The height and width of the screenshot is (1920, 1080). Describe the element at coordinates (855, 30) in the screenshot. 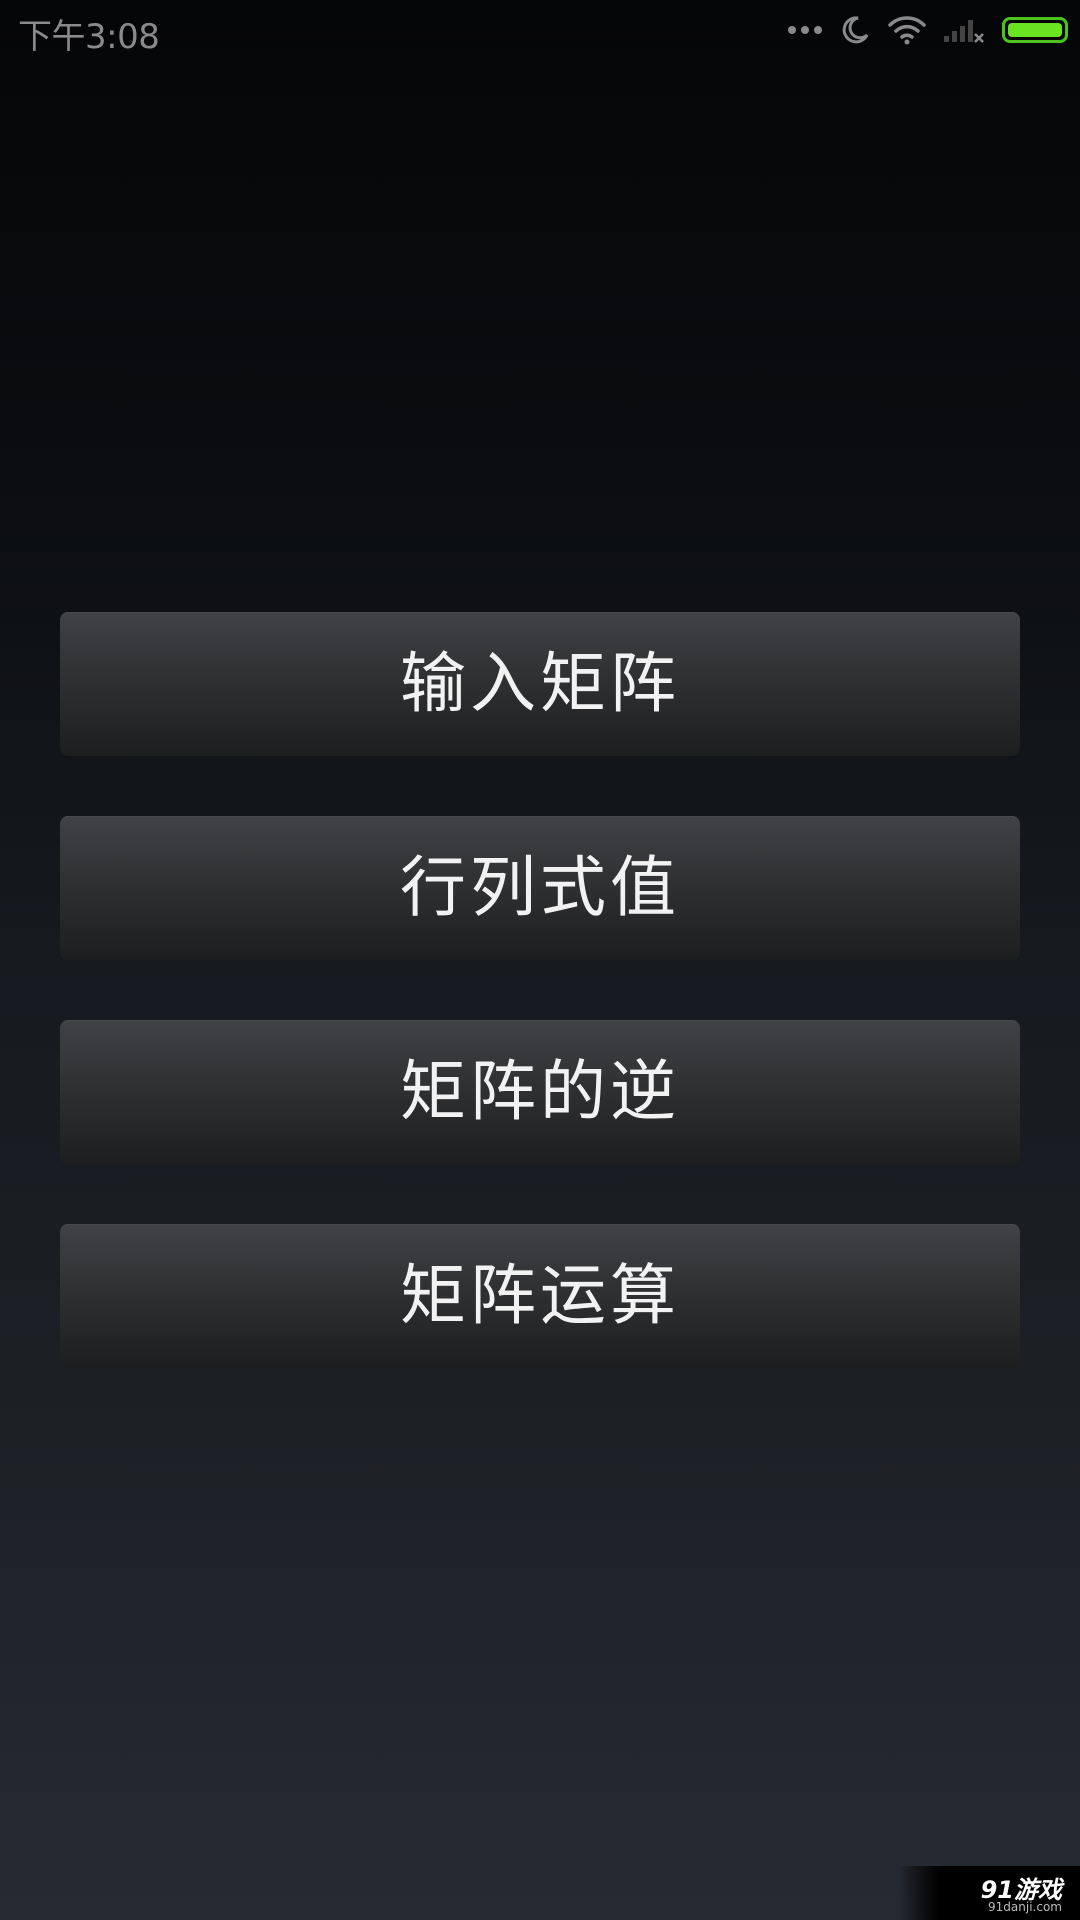

I see `moon-icon` at that location.